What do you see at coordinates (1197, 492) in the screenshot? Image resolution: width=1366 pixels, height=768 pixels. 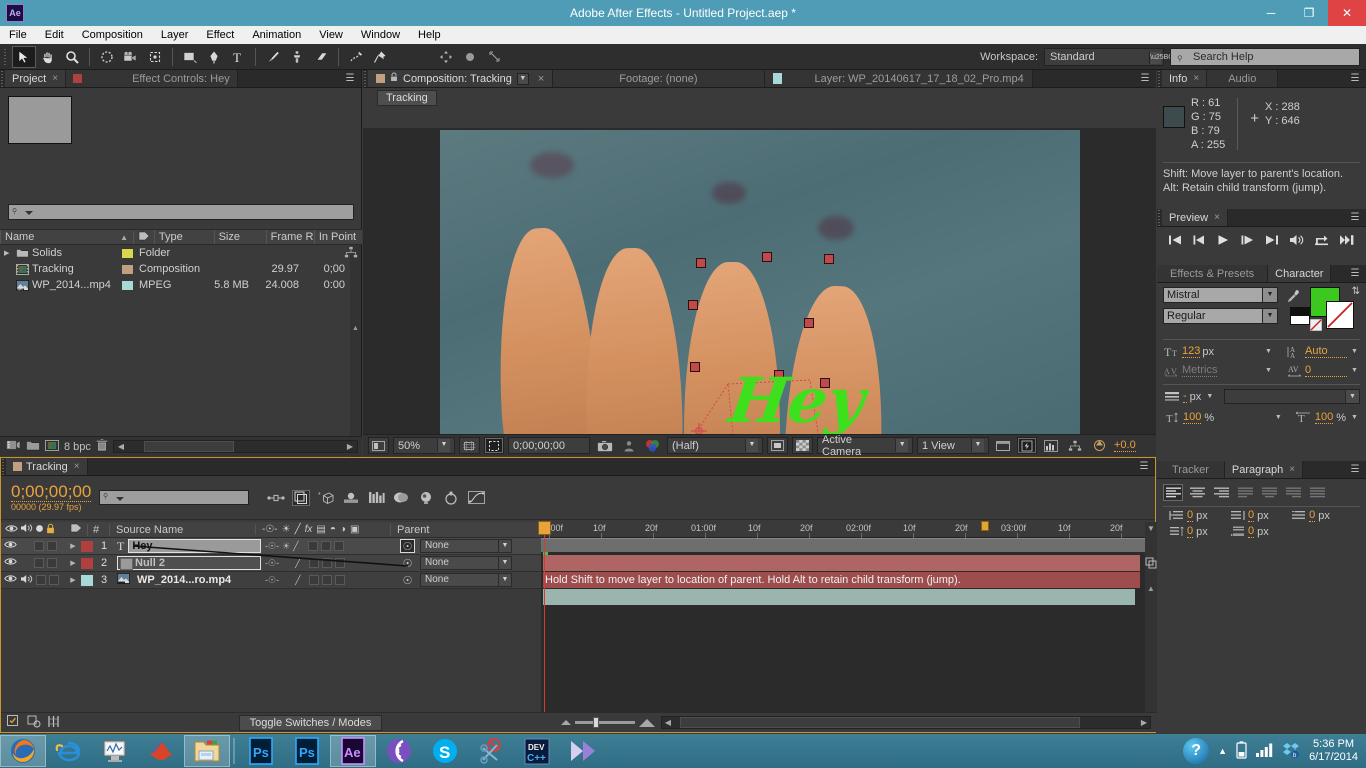 I see `align-center-button` at bounding box center [1197, 492].